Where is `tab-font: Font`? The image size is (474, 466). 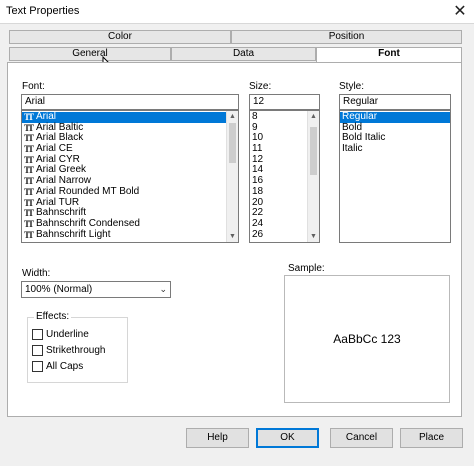 tab-font: Font is located at coordinates (389, 54).